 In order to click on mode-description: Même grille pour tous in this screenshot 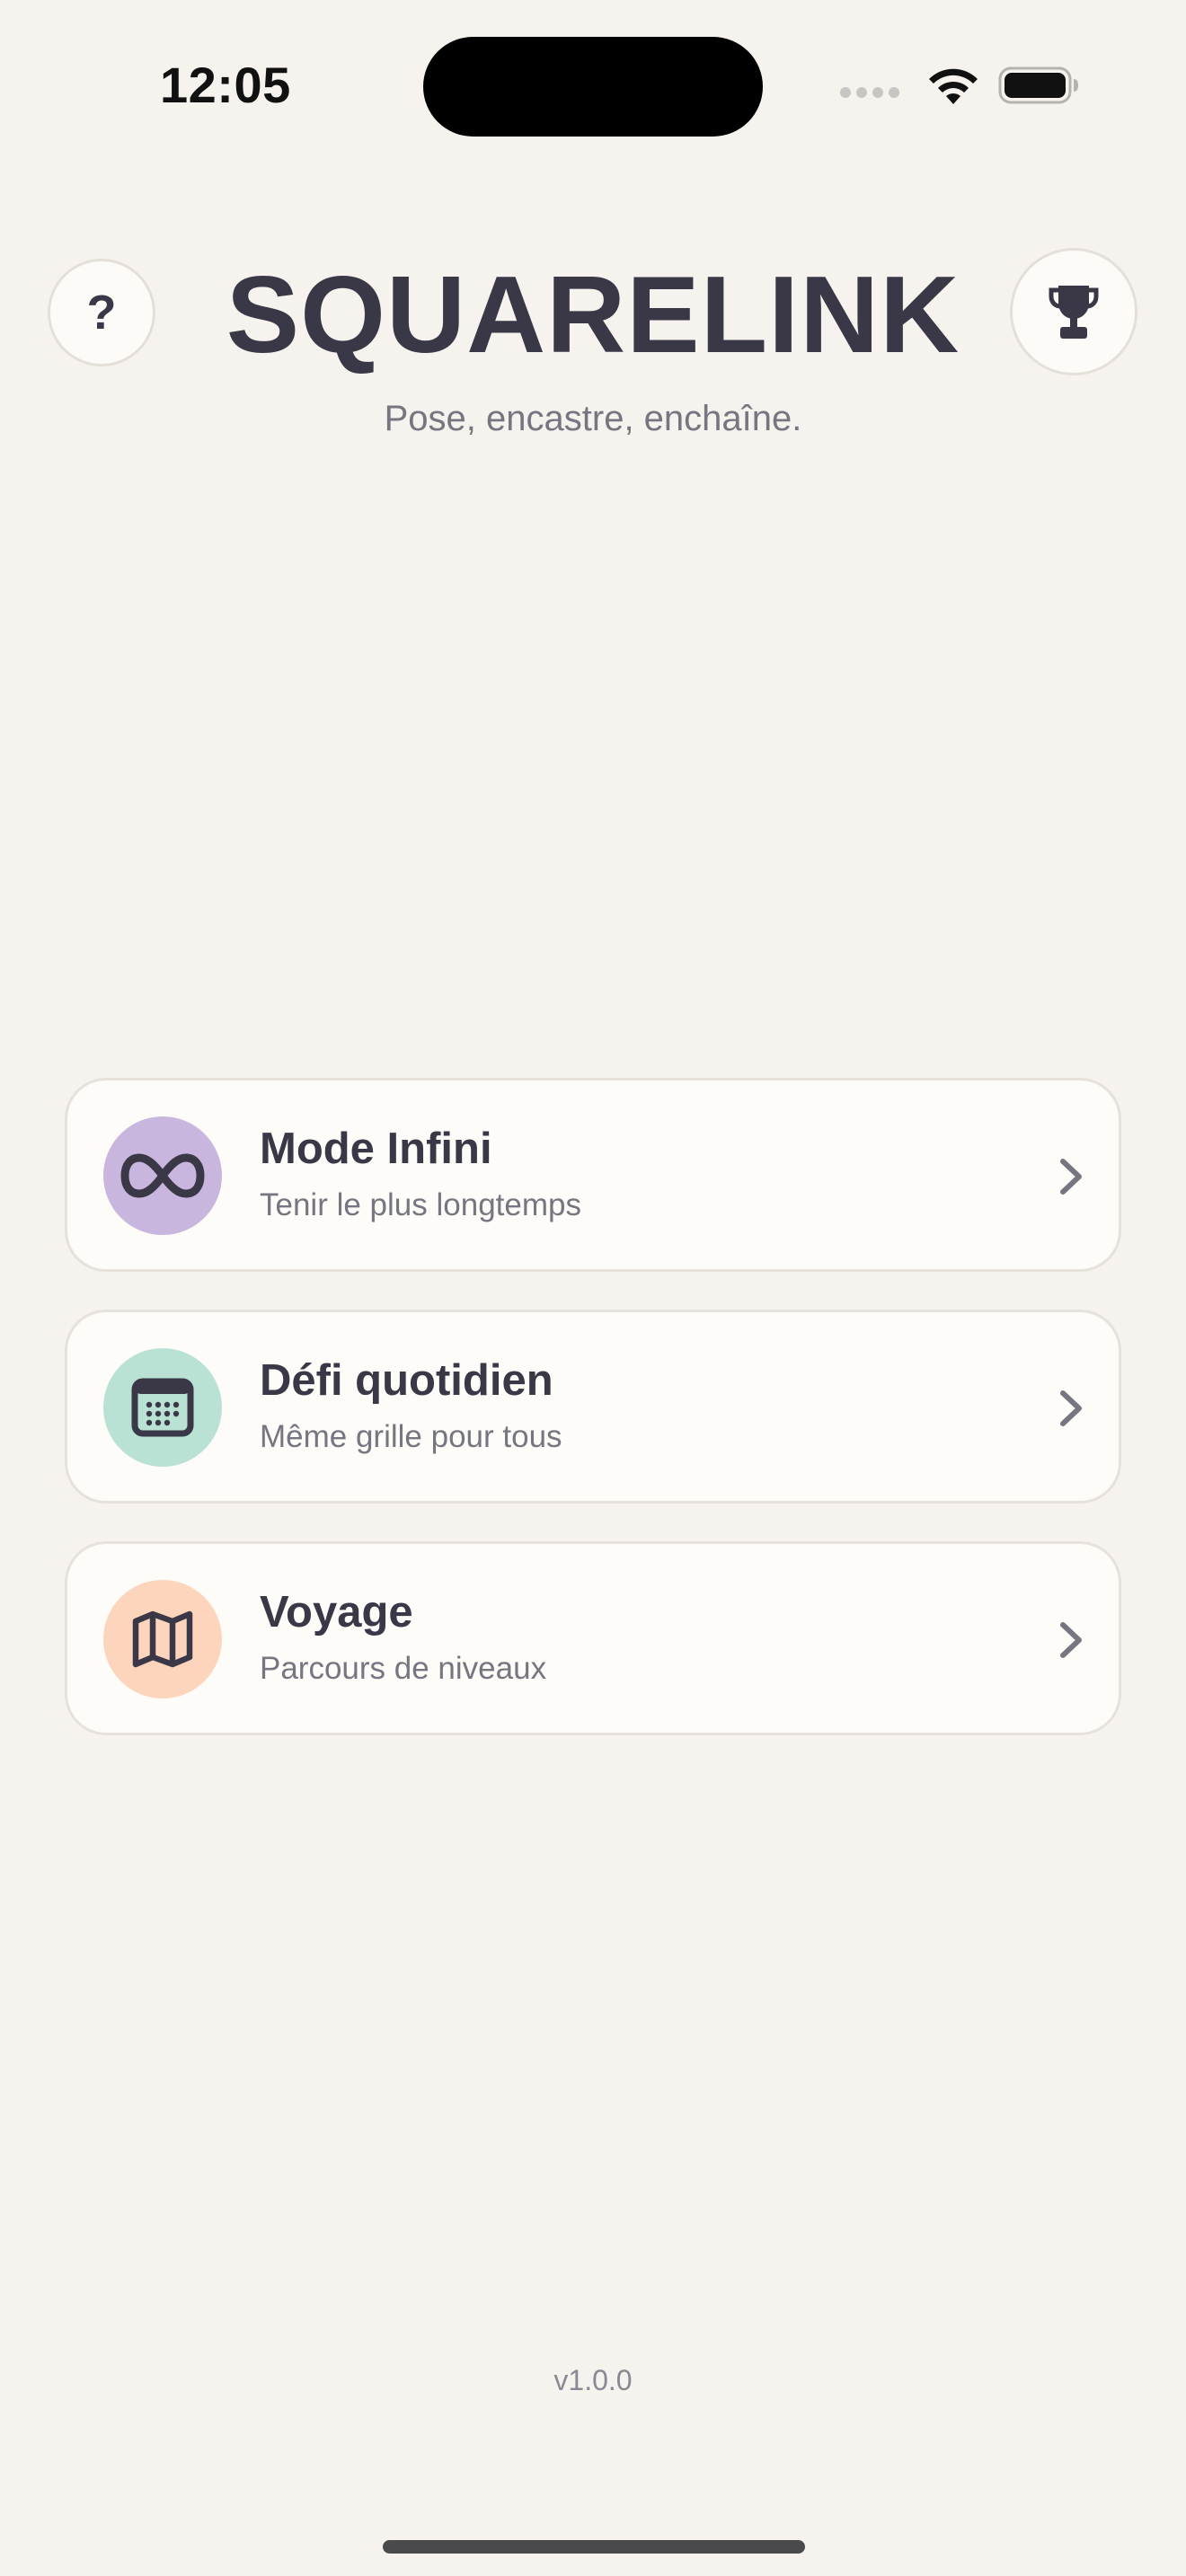, I will do `click(411, 1436)`.